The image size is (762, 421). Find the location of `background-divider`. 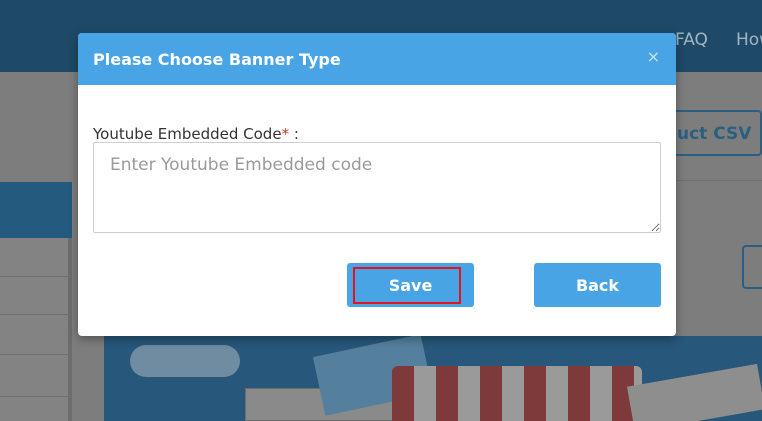

background-divider is located at coordinates (719, 180).